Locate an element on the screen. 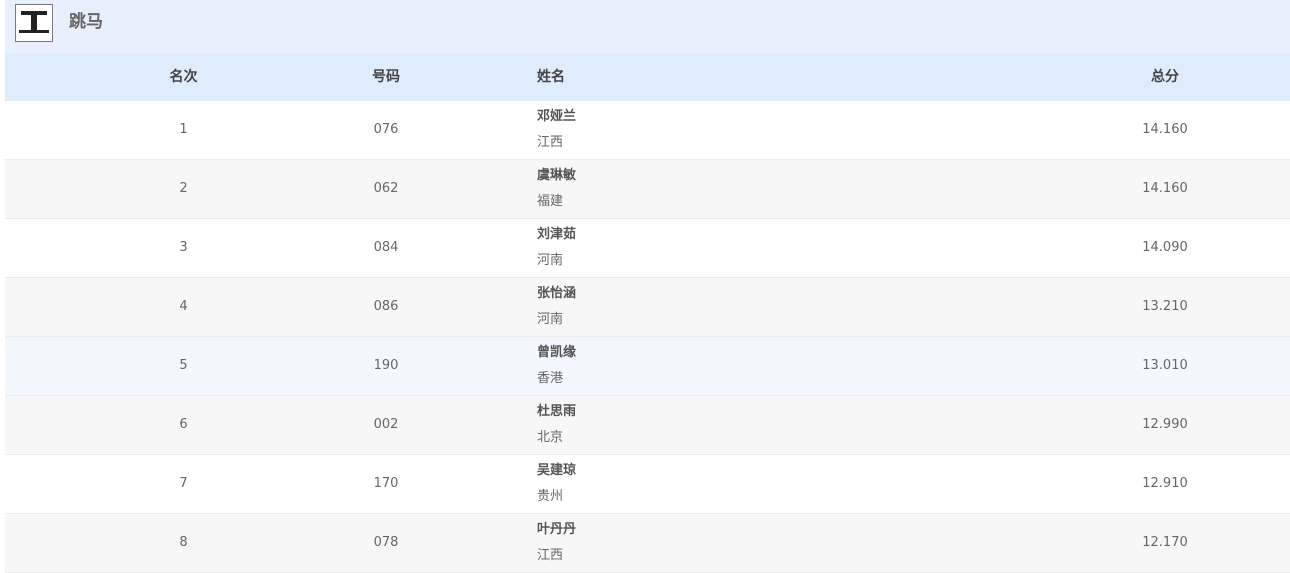 The width and height of the screenshot is (1290, 573). column-header-score: 总分 is located at coordinates (1165, 77).